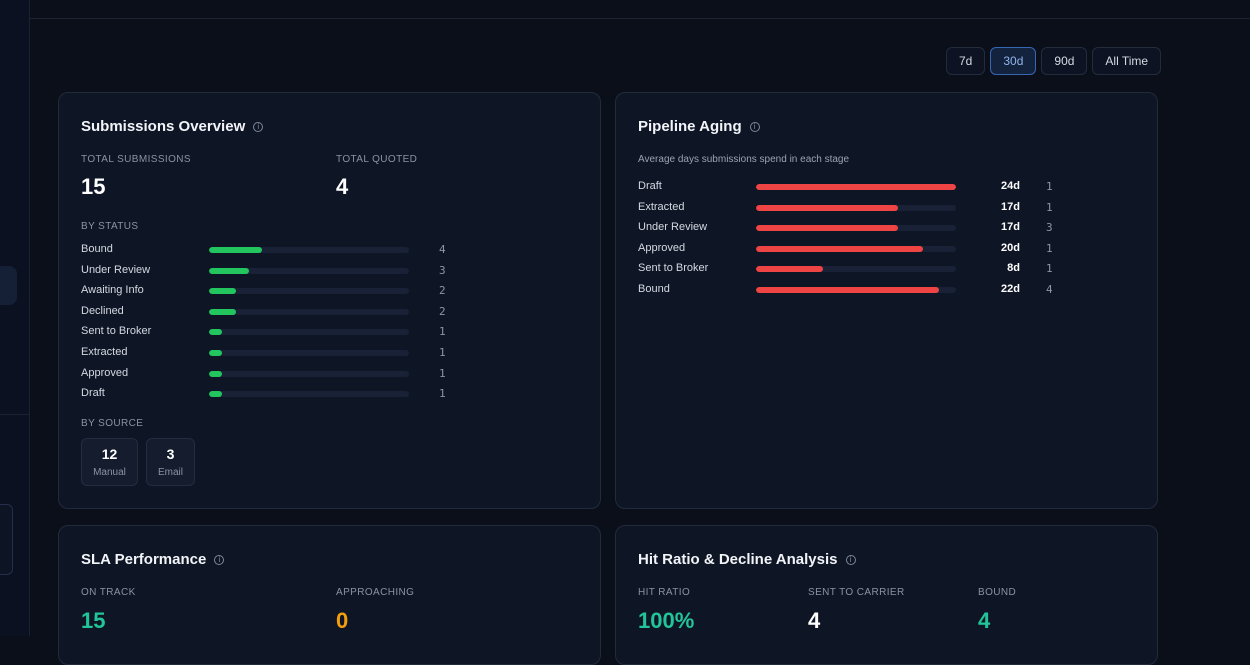  I want to click on on-track-label: ON TRACK, so click(108, 592).